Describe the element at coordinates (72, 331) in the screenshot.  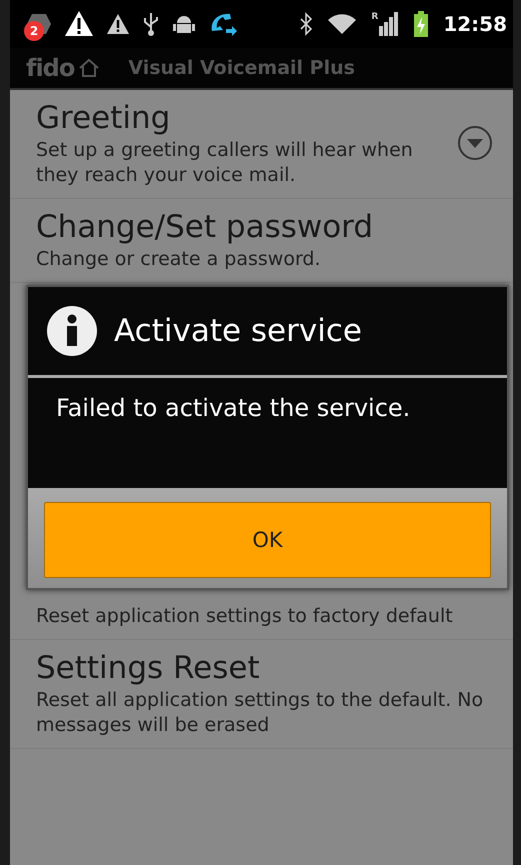
I see `info-icon` at that location.